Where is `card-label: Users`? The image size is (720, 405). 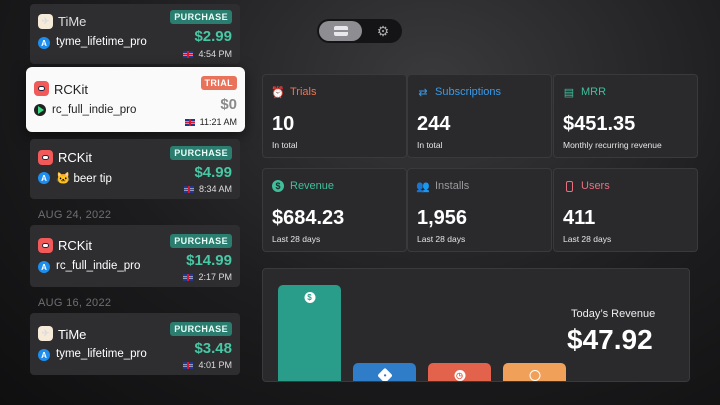
card-label: Users is located at coordinates (595, 186).